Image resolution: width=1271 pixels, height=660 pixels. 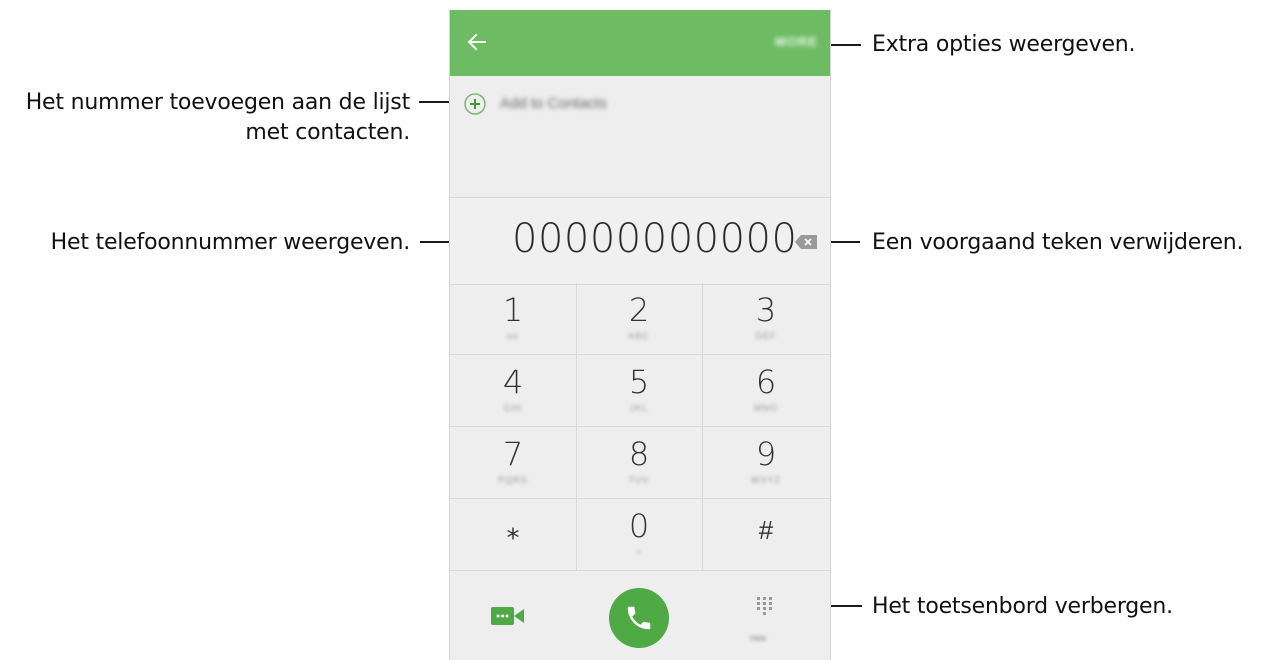 What do you see at coordinates (796, 41) in the screenshot?
I see `more-options-button: MORE` at bounding box center [796, 41].